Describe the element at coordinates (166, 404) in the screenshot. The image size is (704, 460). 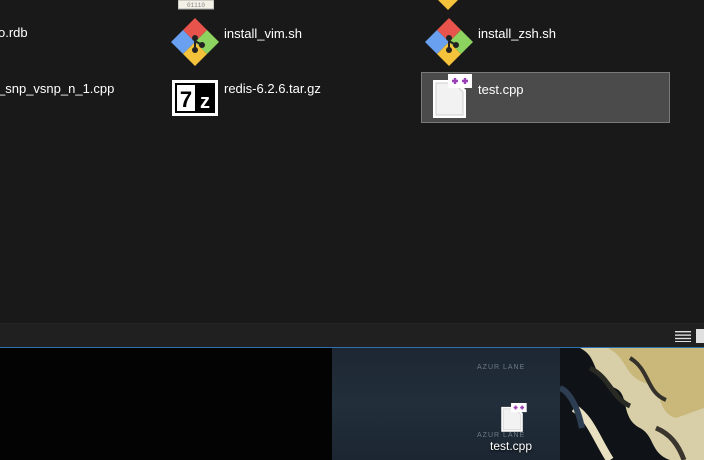
I see `wallpaper-dark-region` at that location.